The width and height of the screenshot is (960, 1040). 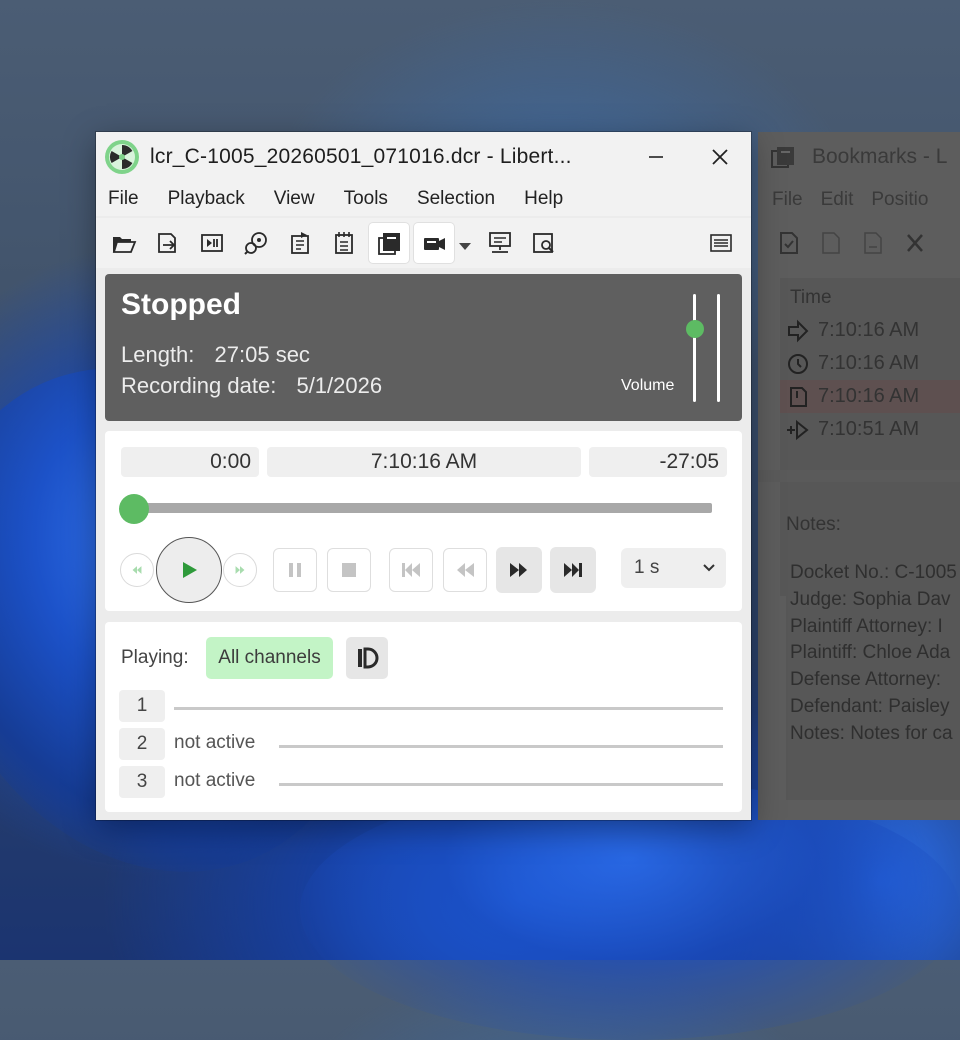 I want to click on caret-down-icon, so click(x=465, y=246).